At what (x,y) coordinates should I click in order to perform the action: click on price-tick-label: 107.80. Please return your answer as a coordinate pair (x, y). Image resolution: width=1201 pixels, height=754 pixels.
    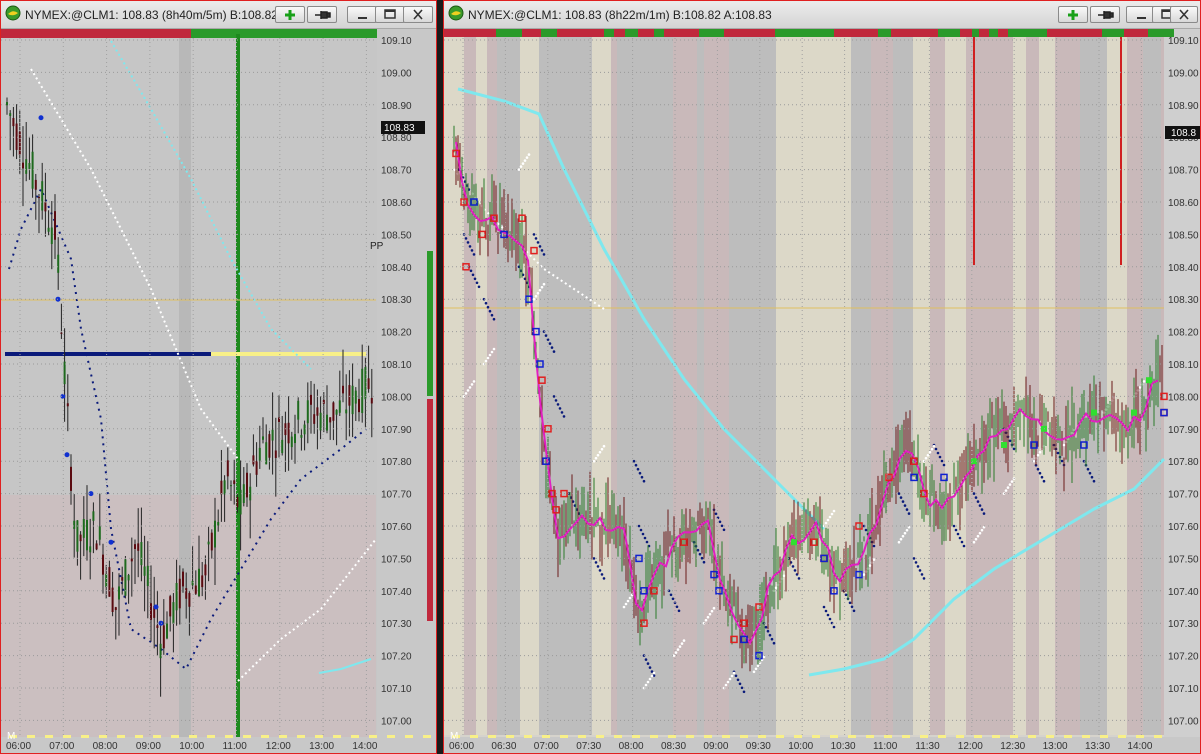
    Looking at the image, I should click on (396, 462).